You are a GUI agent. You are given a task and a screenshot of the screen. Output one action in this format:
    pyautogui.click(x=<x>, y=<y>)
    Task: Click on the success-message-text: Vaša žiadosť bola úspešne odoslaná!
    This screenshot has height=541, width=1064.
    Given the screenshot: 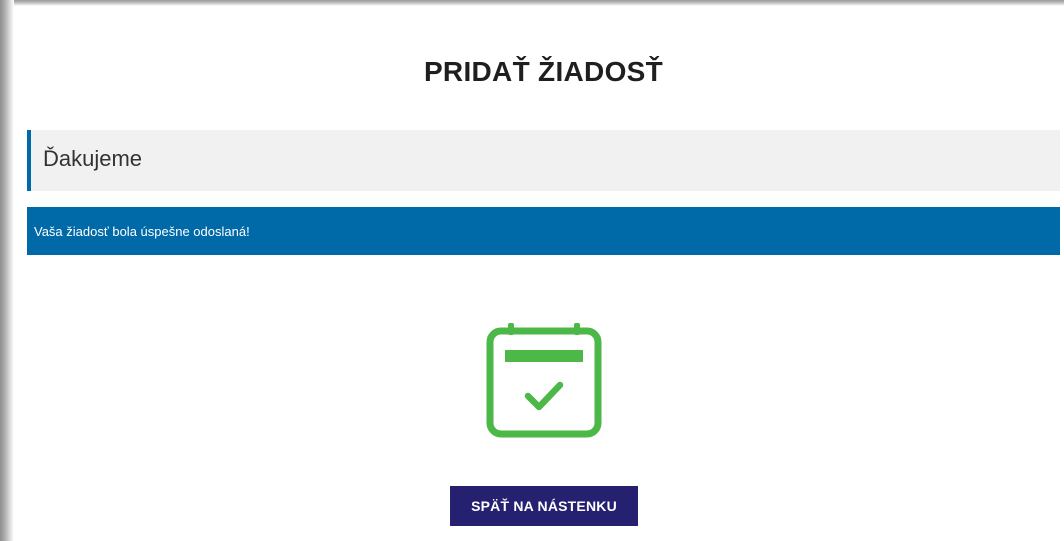 What is the action you would take?
    pyautogui.click(x=142, y=231)
    